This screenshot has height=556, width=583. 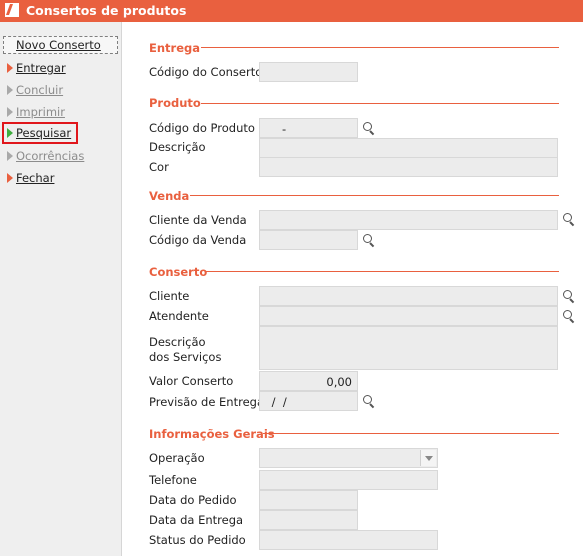 What do you see at coordinates (291, 11) in the screenshot?
I see `title-bar: Consertos de produtos` at bounding box center [291, 11].